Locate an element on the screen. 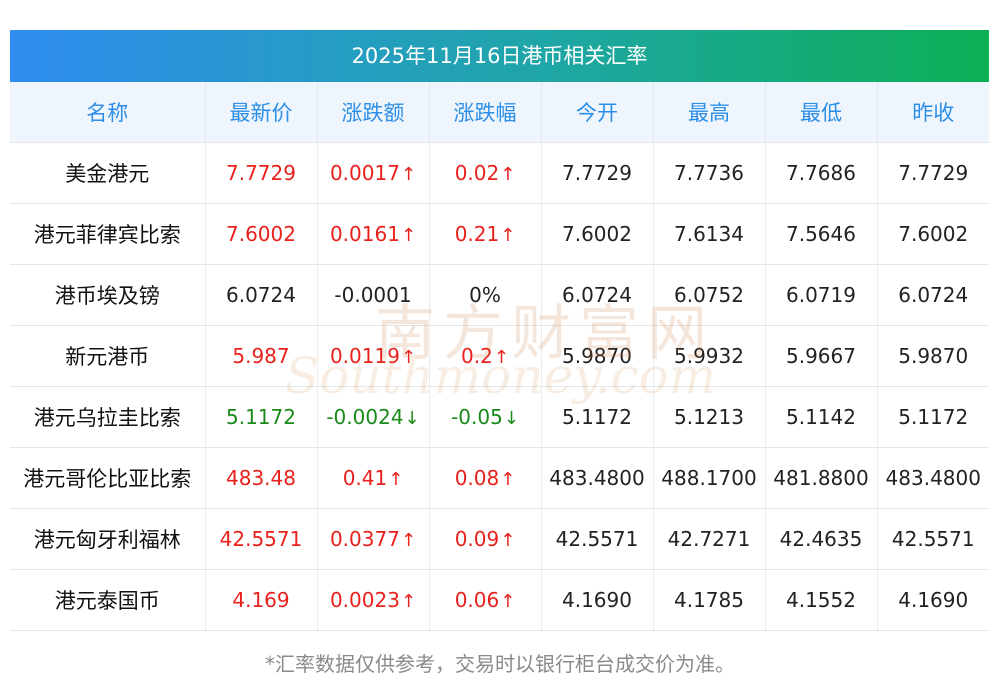 This screenshot has width=1000, height=697. cell-name: 新元港币 is located at coordinates (108, 356).